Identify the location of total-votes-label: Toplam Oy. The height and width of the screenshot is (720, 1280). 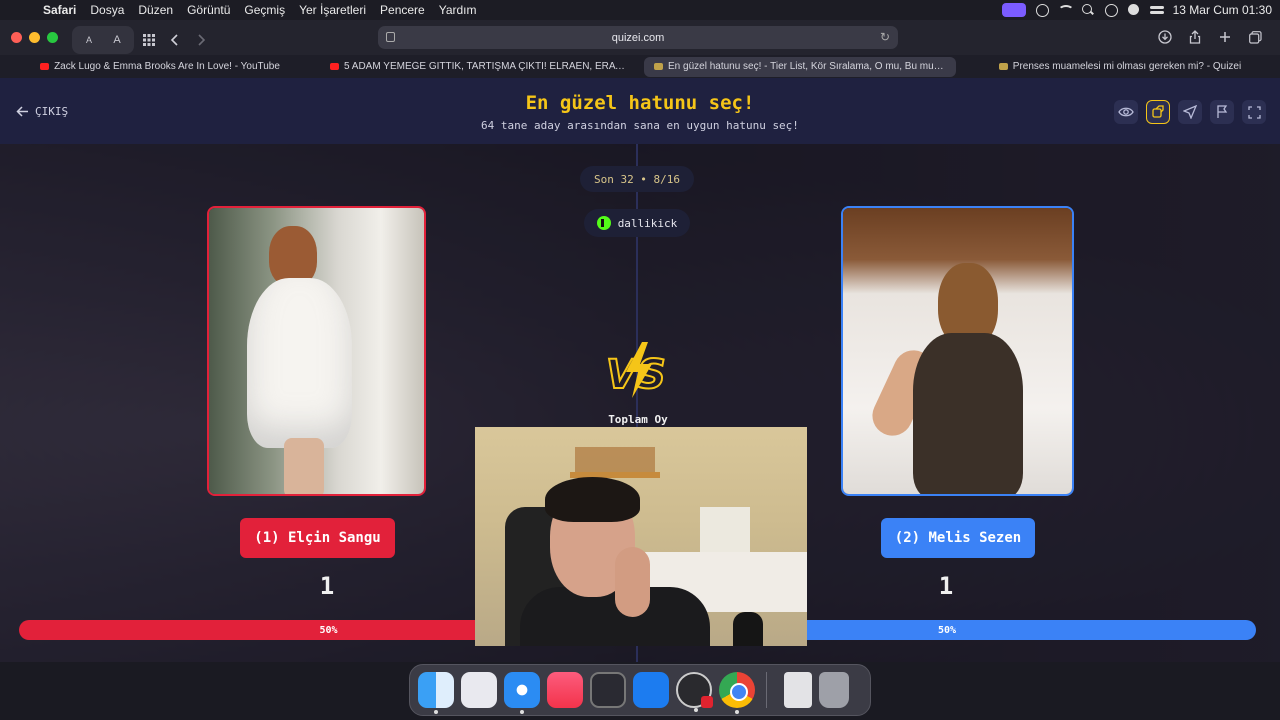
(638, 419).